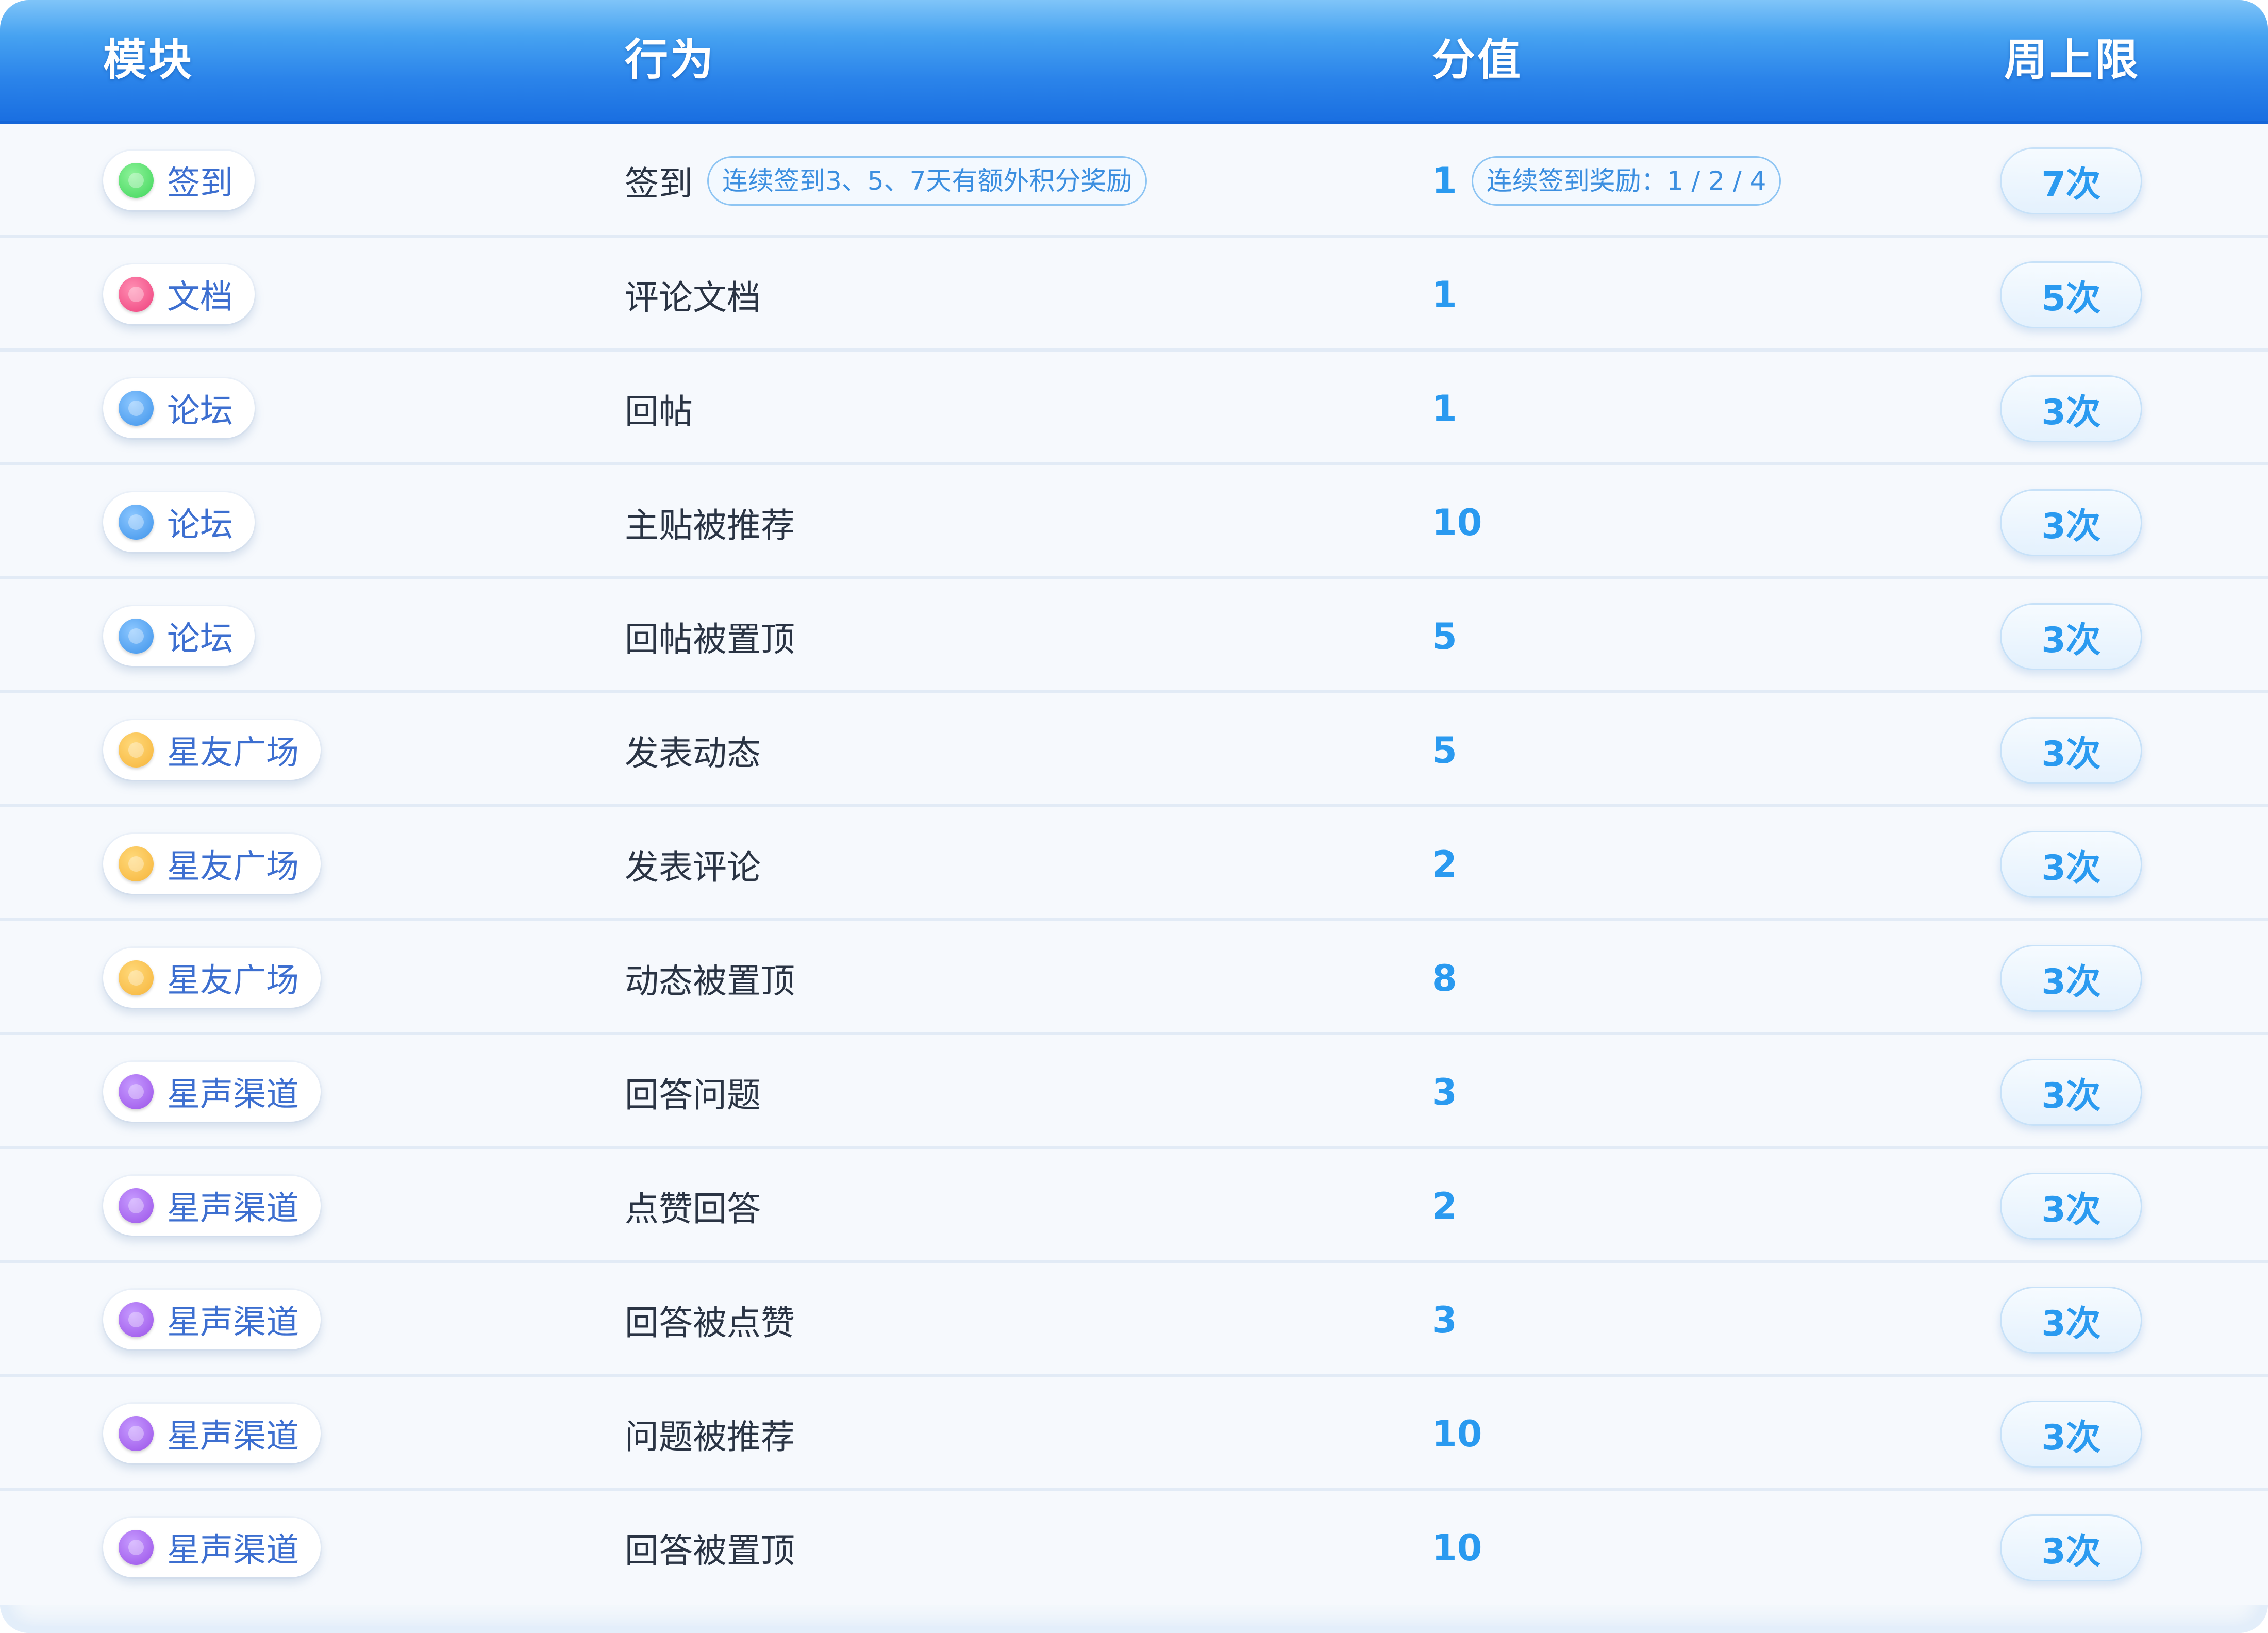  I want to click on score-cell: 1 连续签到奖励：1 / 2 / 4, so click(1606, 181).